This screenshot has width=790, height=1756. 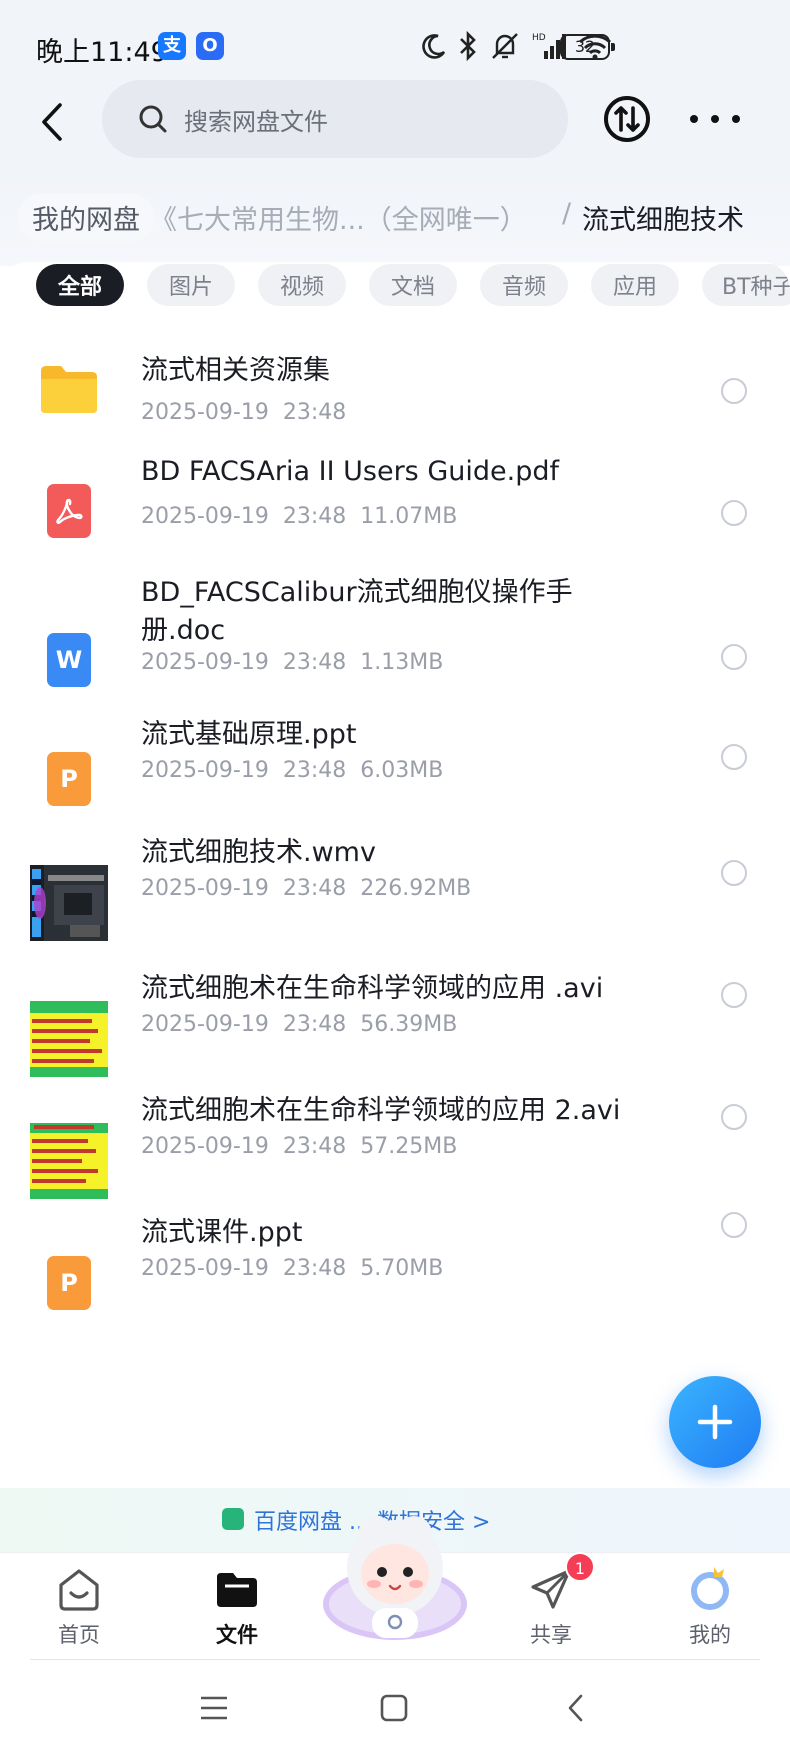 I want to click on breadcrumb: 《七大常用生物...（全网唯一） 我的网盘 / 流式细胞技术, so click(x=395, y=221).